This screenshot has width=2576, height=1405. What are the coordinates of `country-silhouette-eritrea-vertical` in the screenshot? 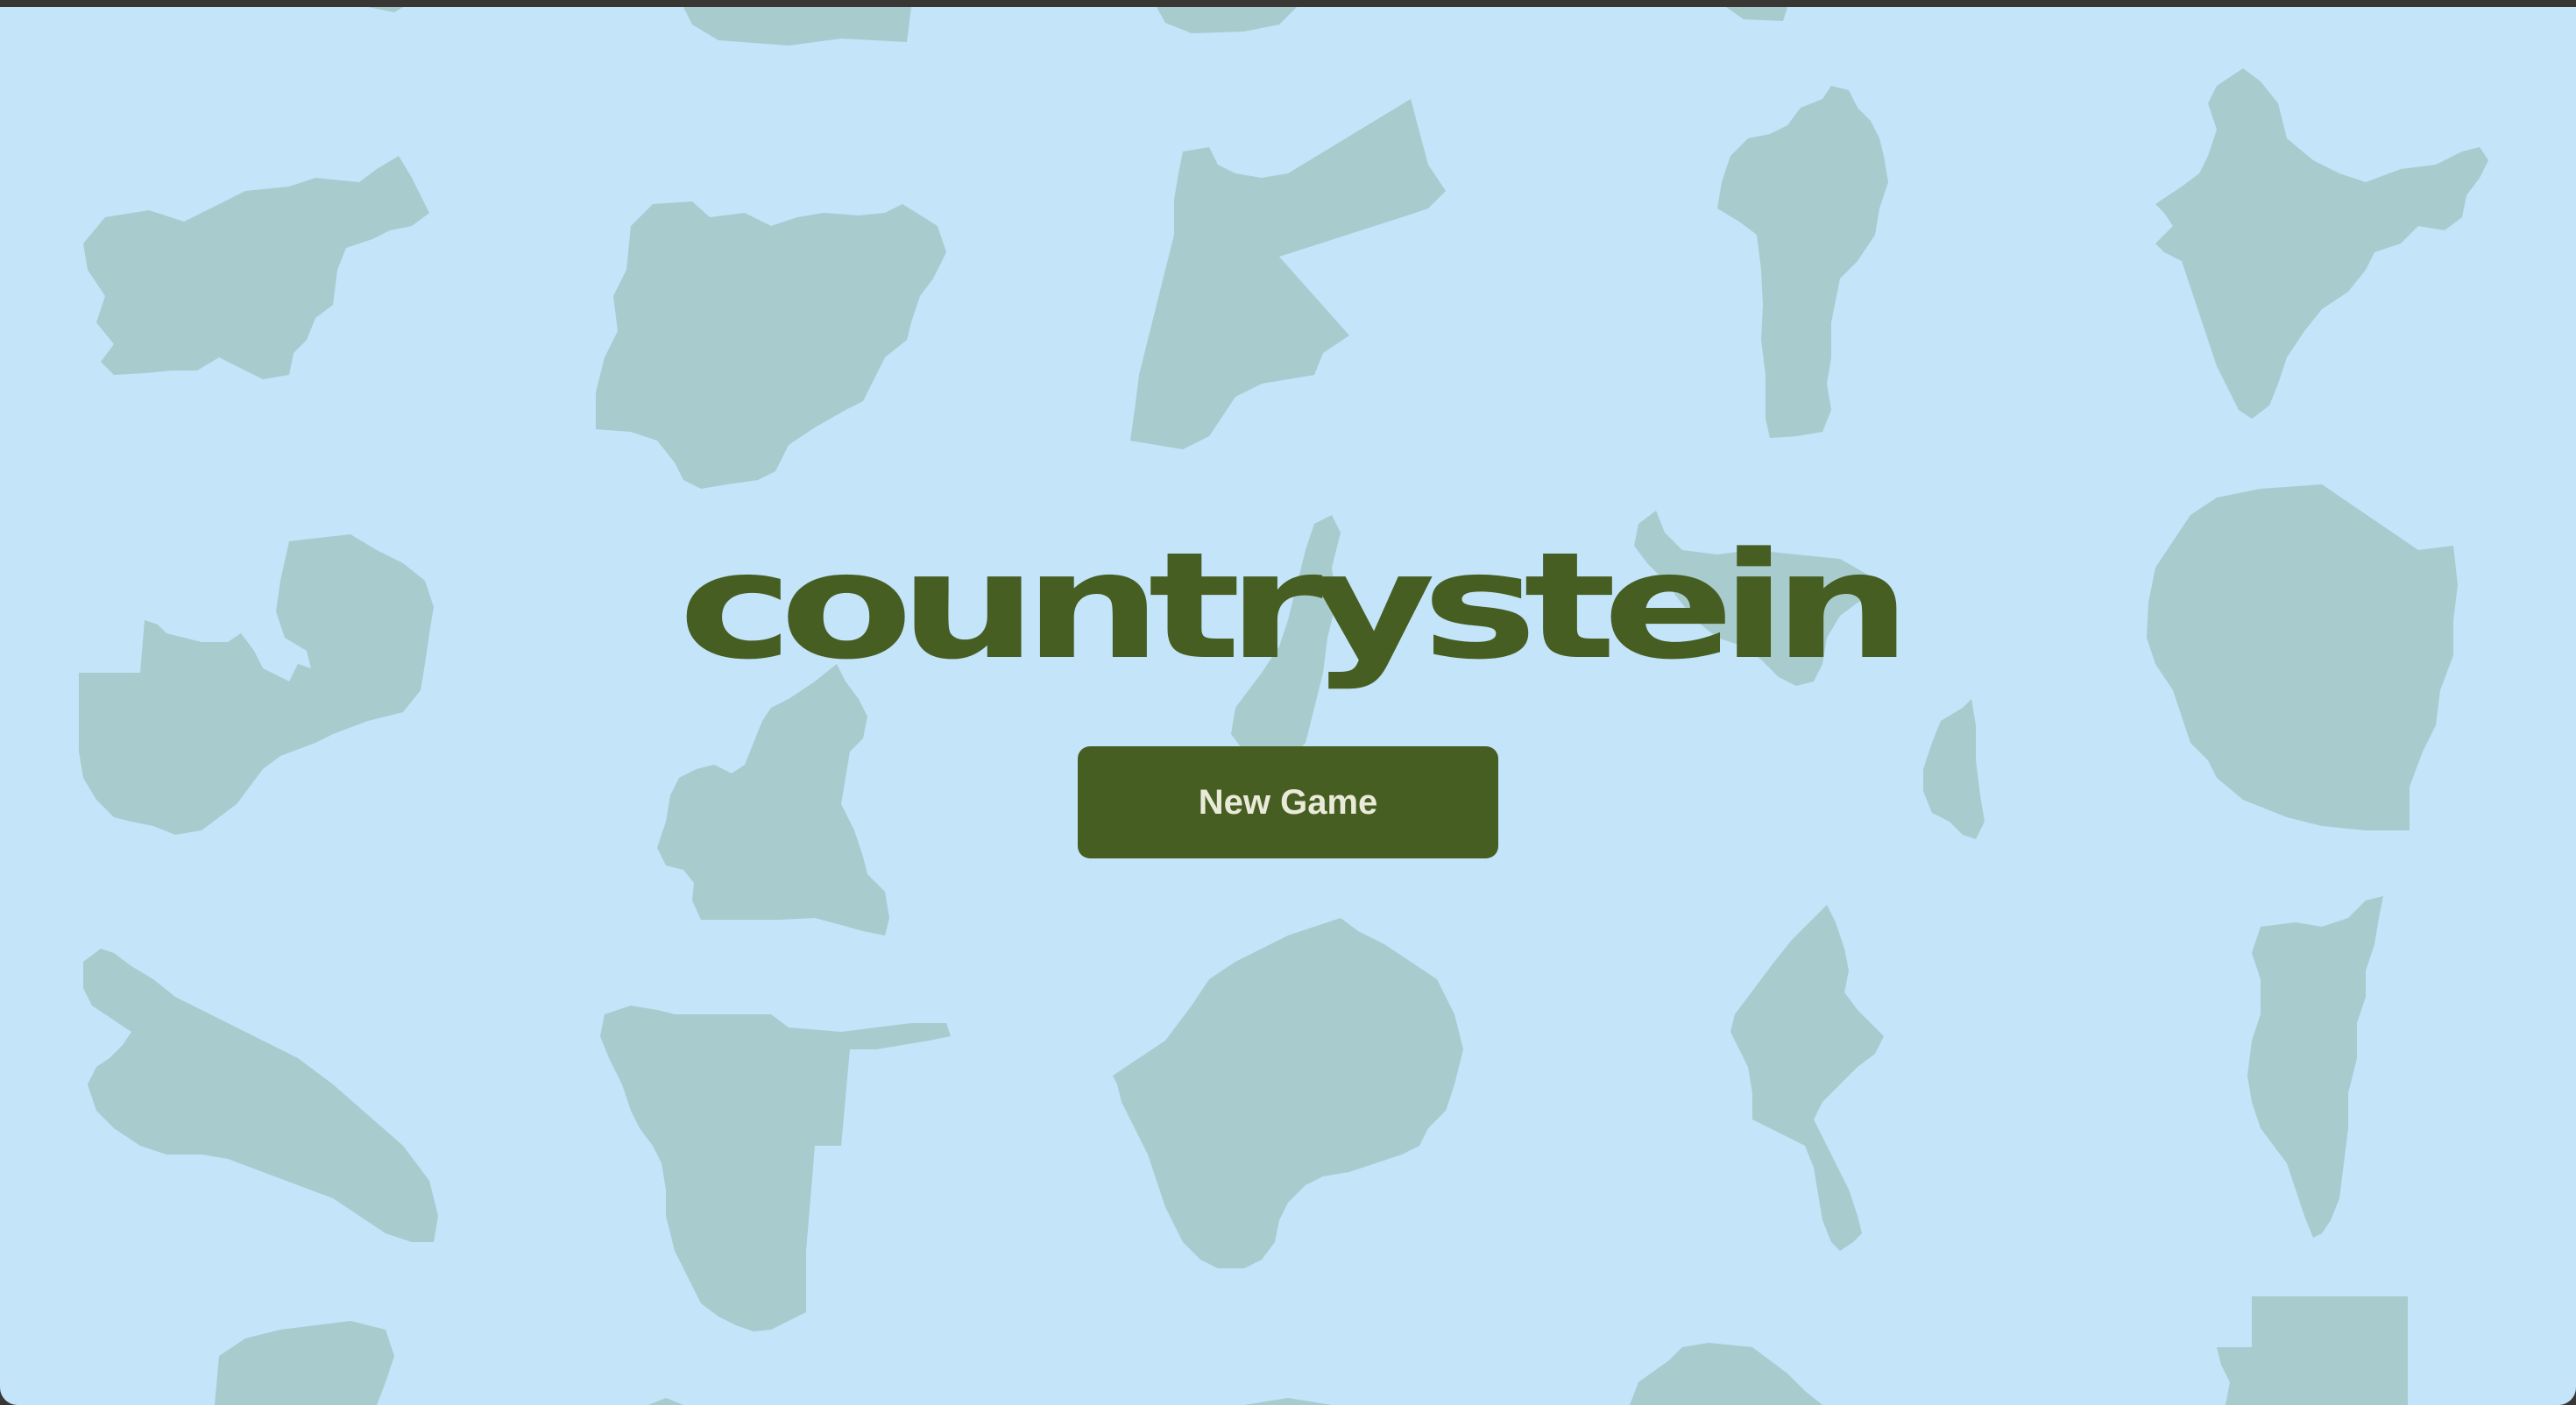 It's located at (2315, 1067).